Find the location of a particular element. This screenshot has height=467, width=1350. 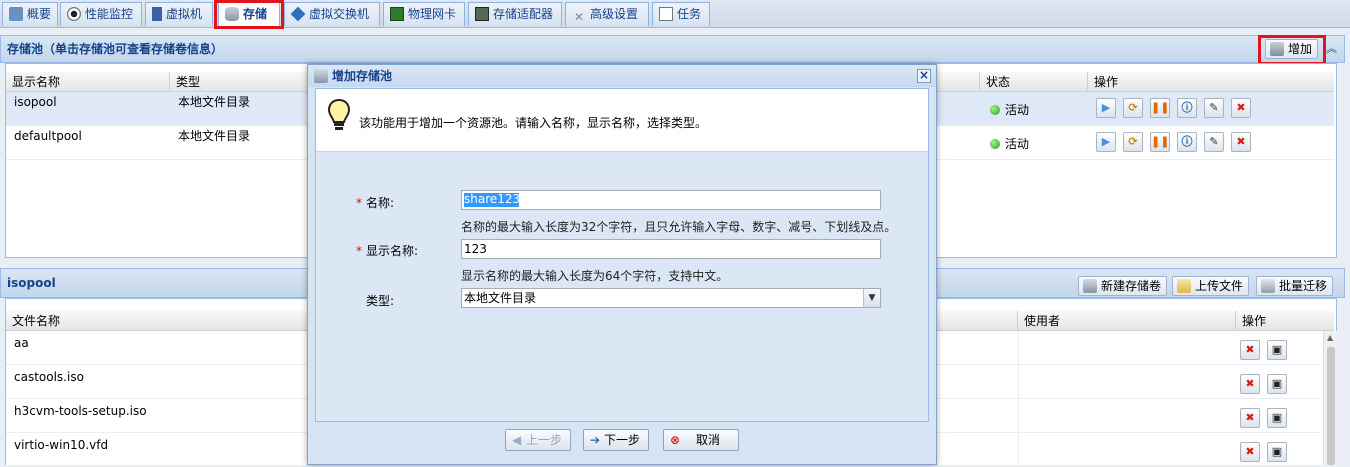

dialog-tip: 该功能用于增加一个资源池。请输入名称，显示名称，选择类型。 is located at coordinates (622, 120).